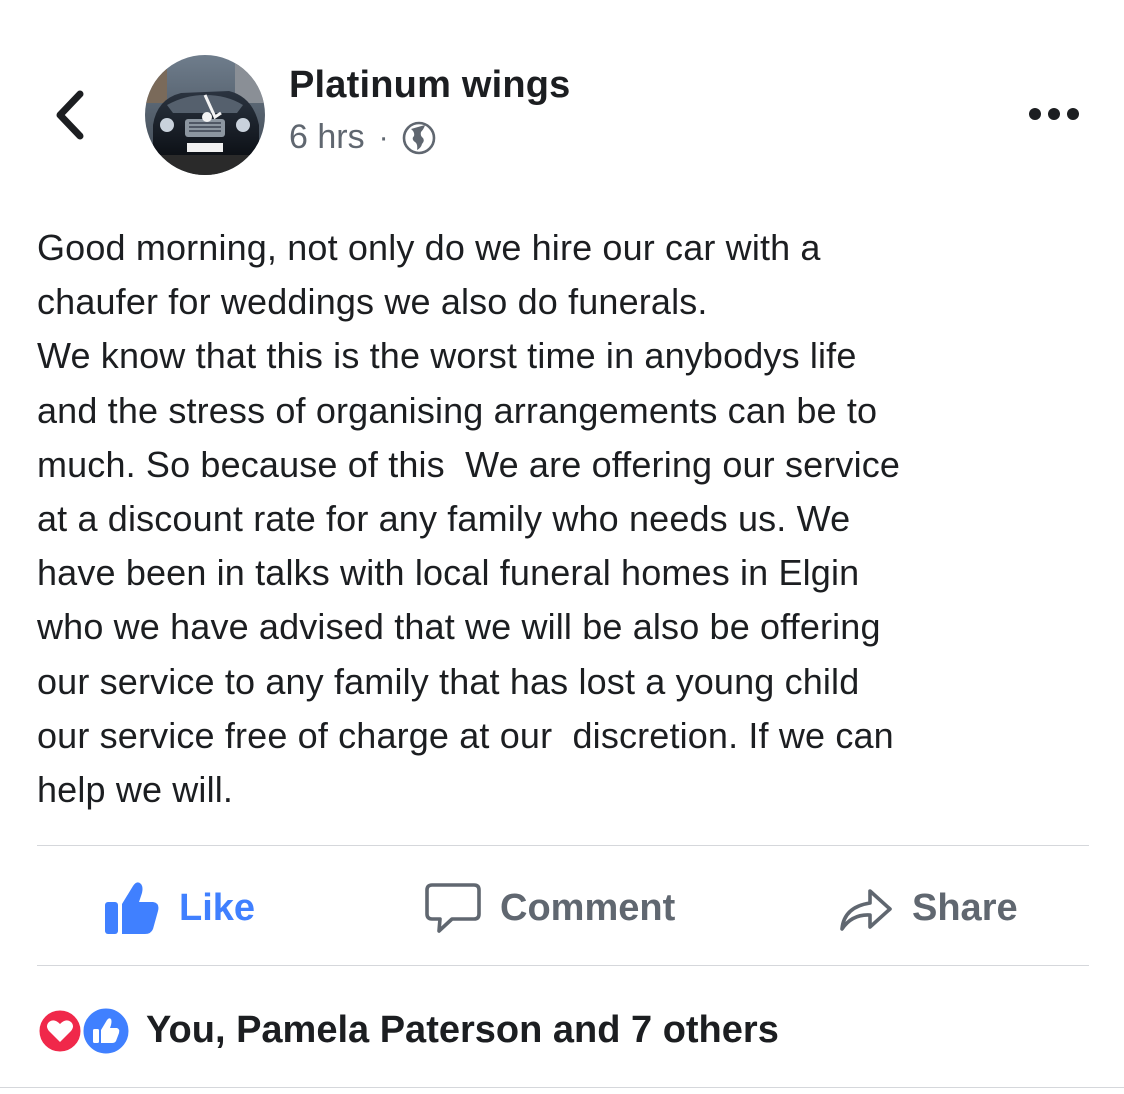 The width and height of the screenshot is (1124, 1094). What do you see at coordinates (453, 908) in the screenshot?
I see `comment-icon` at bounding box center [453, 908].